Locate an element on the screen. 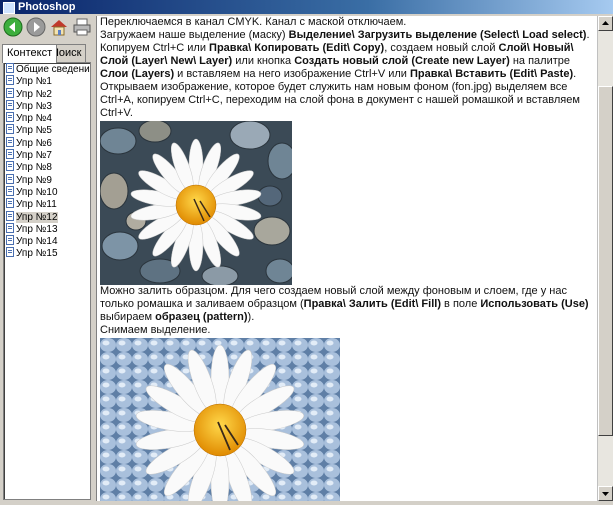 The width and height of the screenshot is (613, 505). app-icon is located at coordinates (9, 8).